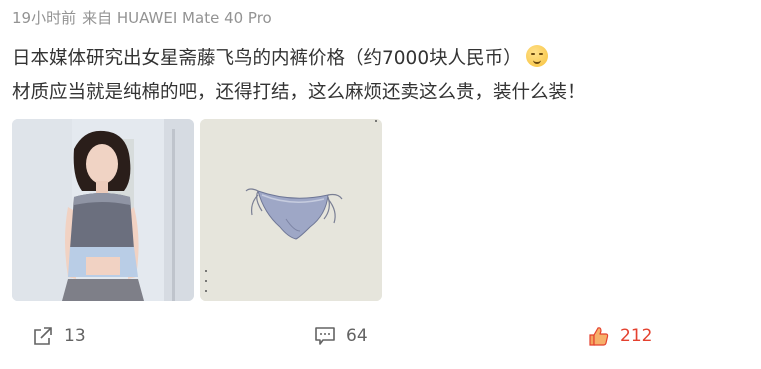  I want to click on share-icon, so click(43, 336).